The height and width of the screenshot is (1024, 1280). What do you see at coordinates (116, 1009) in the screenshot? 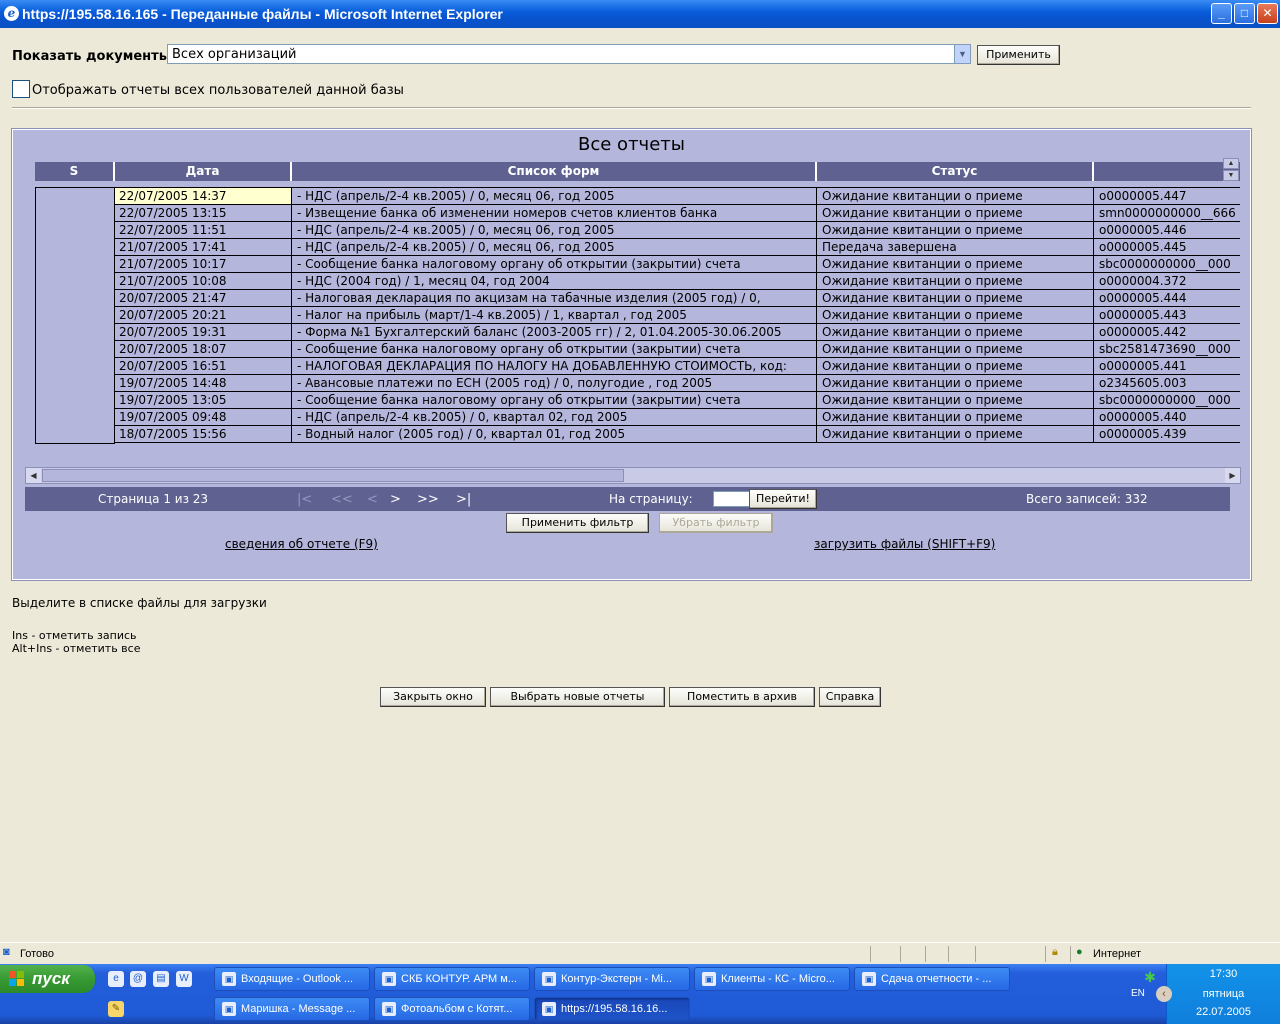
I see `quicklaunch-tool-icon: ✎` at bounding box center [116, 1009].